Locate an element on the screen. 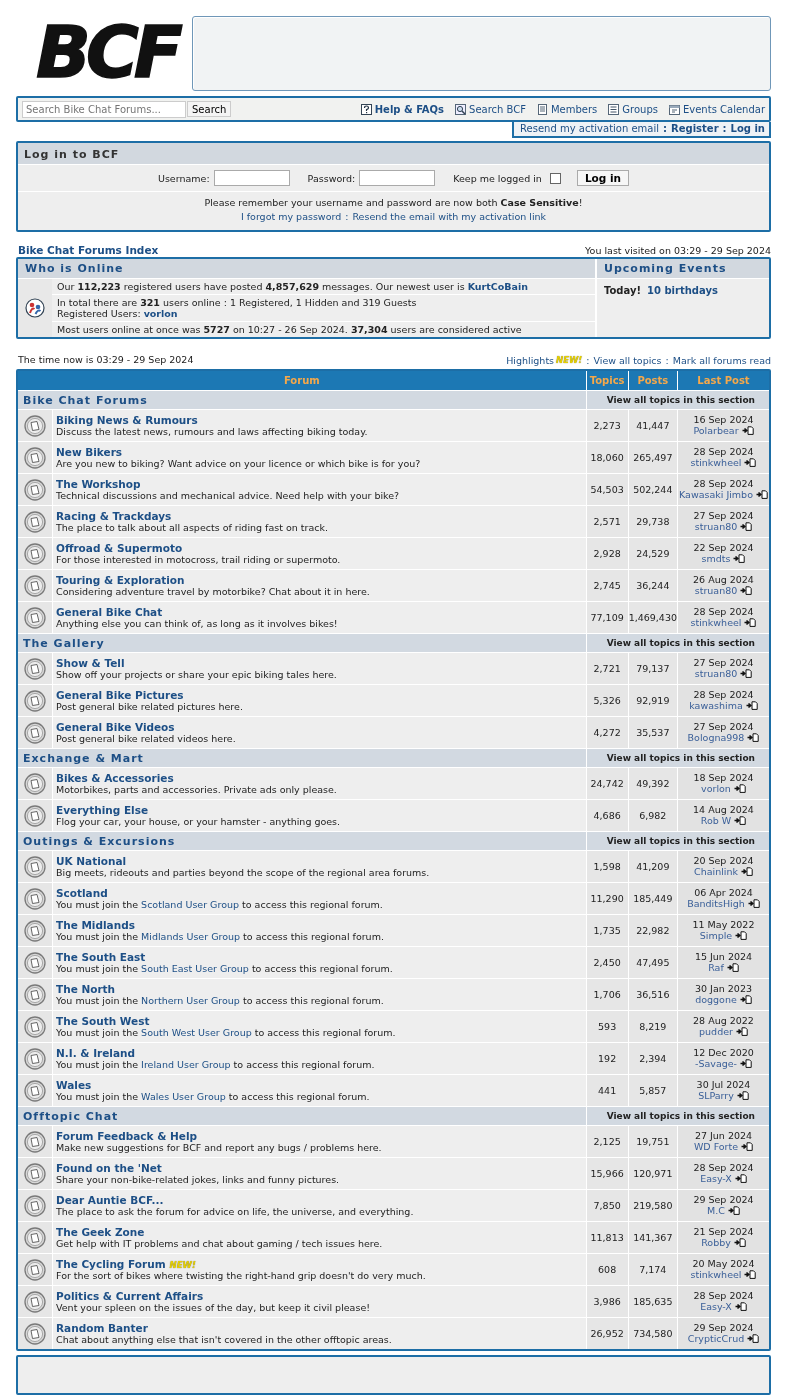 This screenshot has height=1399, width=787. forum-link: The Cycling Forum is located at coordinates (111, 1263).